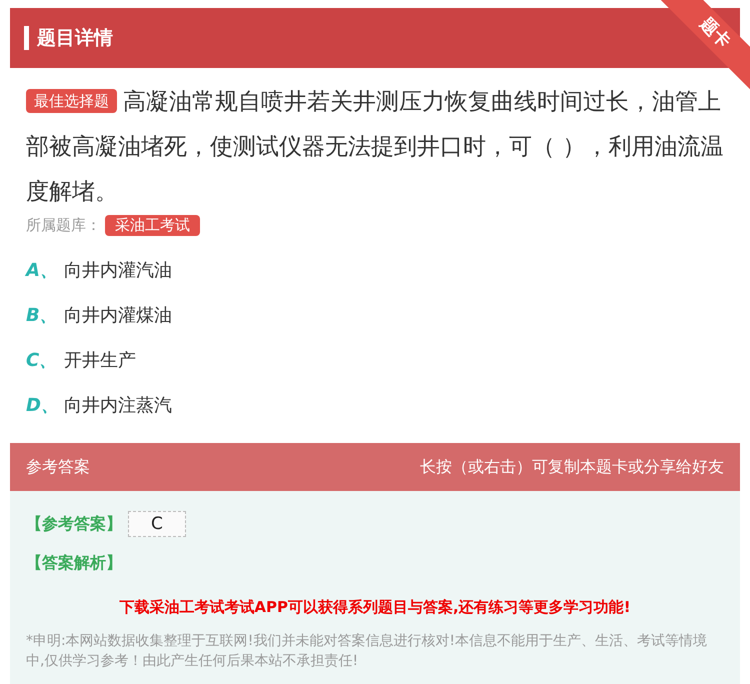 The image size is (750, 684). Describe the element at coordinates (152, 225) in the screenshot. I see `bank-tag: 采油工考试` at that location.